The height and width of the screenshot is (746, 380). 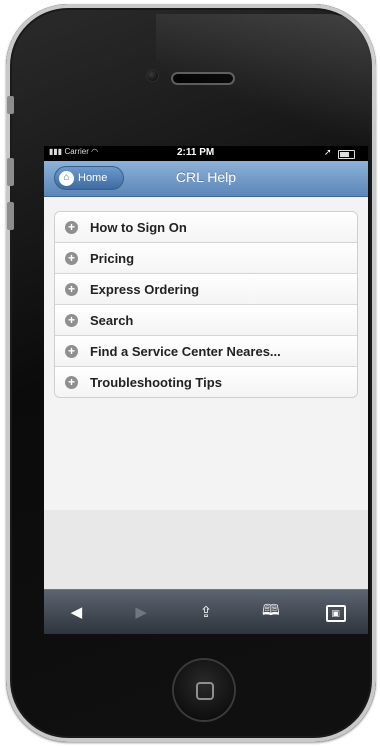 What do you see at coordinates (204, 690) in the screenshot?
I see `device-home-button` at bounding box center [204, 690].